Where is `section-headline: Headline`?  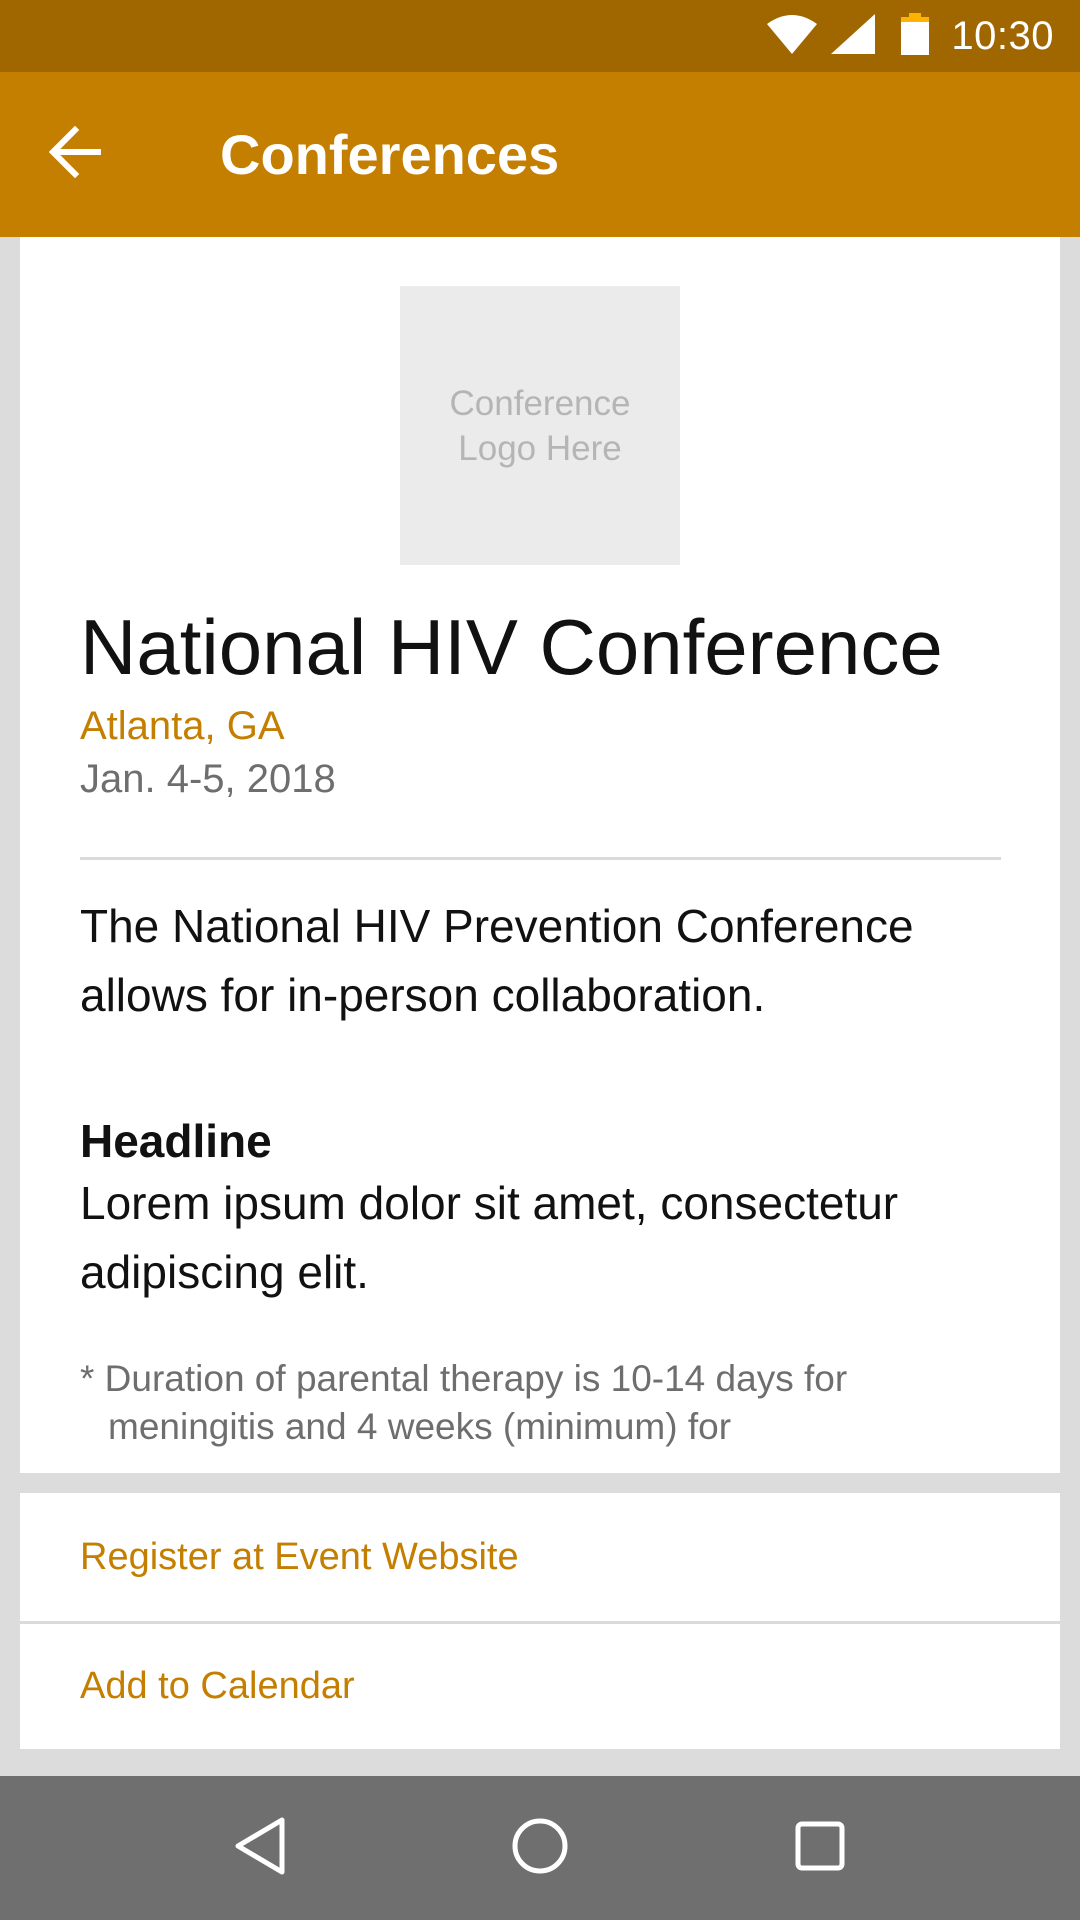
section-headline: Headline is located at coordinates (176, 1141).